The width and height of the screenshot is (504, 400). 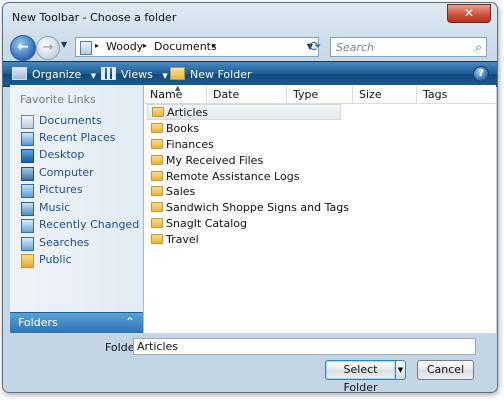 What do you see at coordinates (27, 174) in the screenshot?
I see `computer-icon` at bounding box center [27, 174].